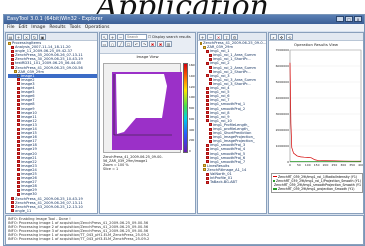 This screenshot has width=365, height=246. What do you see at coordinates (201, 43) in the screenshot?
I see `folder-icon` at bounding box center [201, 43].